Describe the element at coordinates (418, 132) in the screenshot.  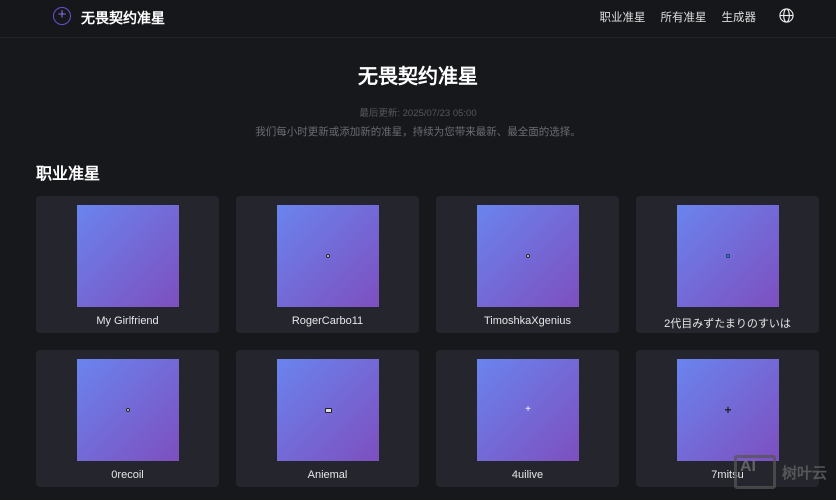
I see `page-description: 我们每小时更新或添加新的准星，持续为您带来最新、最全面的选择。` at that location.